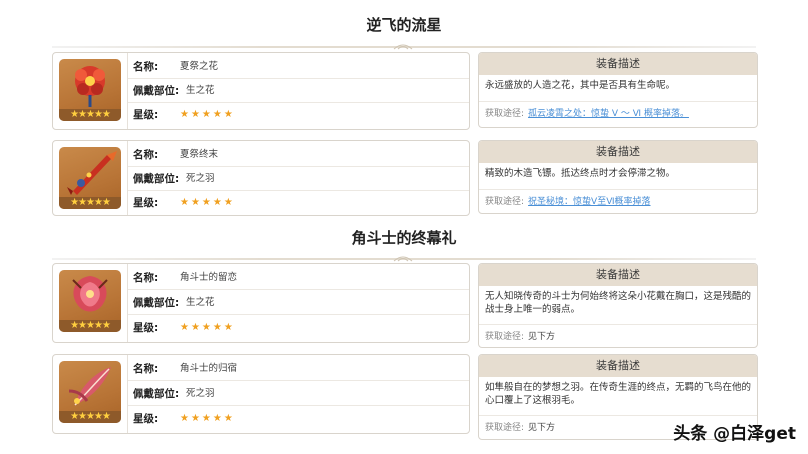  Describe the element at coordinates (199, 154) in the screenshot. I see `artifact-name: 夏祭终末` at that location.